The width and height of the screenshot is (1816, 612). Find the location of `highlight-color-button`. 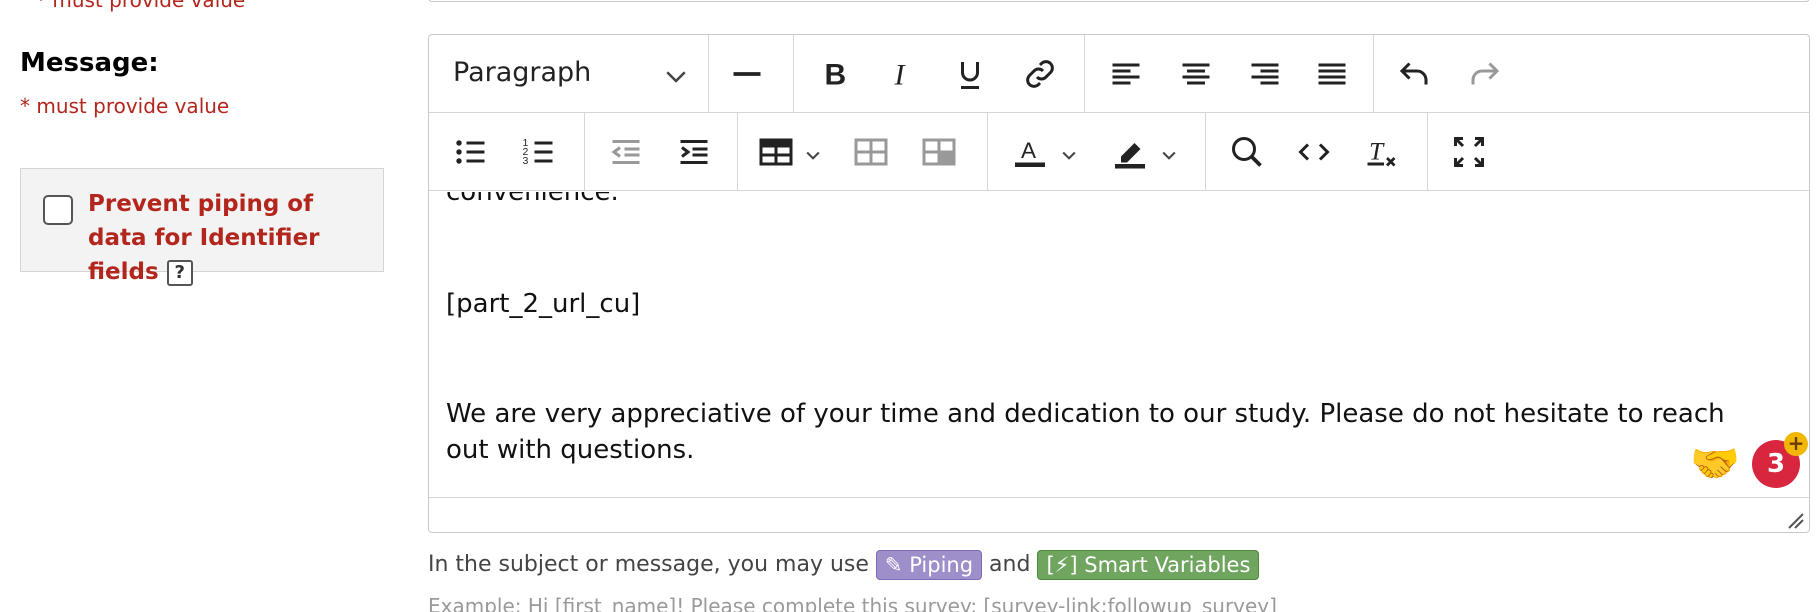

highlight-color-button is located at coordinates (1130, 152).